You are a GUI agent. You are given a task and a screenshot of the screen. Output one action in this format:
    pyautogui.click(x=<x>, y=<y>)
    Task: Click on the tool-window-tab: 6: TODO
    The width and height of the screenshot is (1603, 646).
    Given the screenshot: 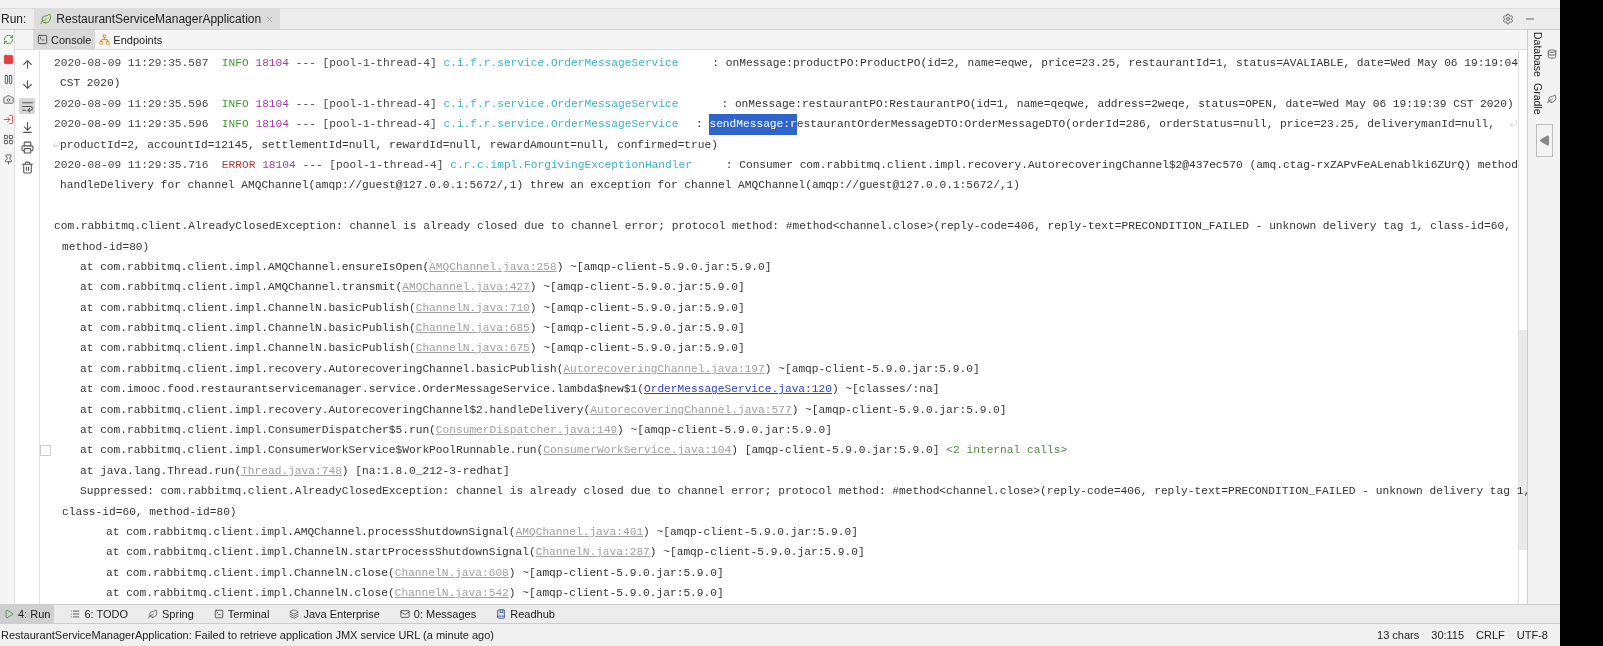 What is the action you would take?
    pyautogui.click(x=99, y=614)
    